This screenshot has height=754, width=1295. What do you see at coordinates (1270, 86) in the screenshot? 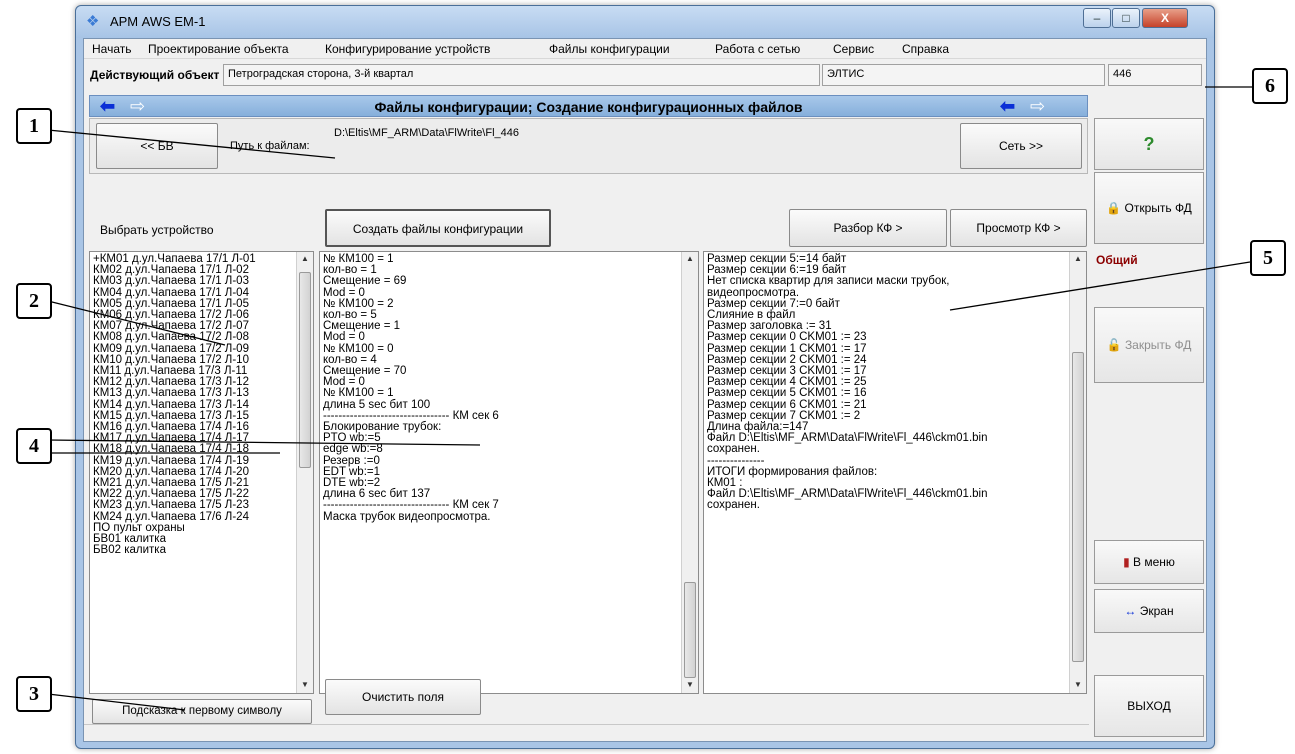
I see `callout-6: 6` at bounding box center [1270, 86].